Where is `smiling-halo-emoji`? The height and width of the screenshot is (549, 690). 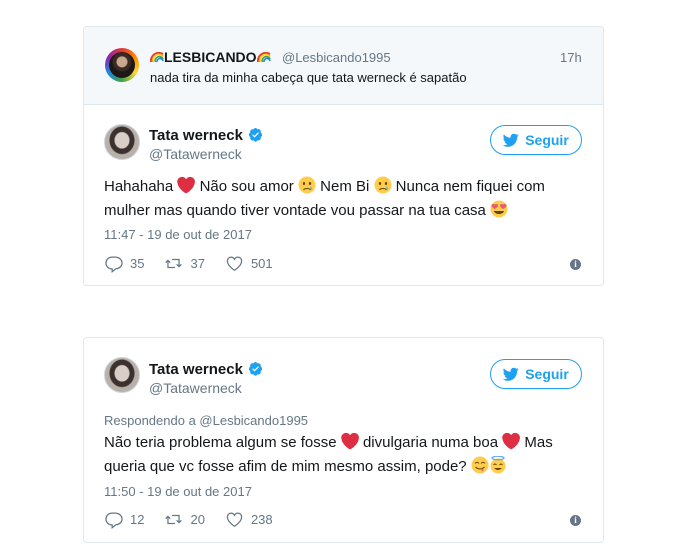
smiling-halo-emoji is located at coordinates (498, 465).